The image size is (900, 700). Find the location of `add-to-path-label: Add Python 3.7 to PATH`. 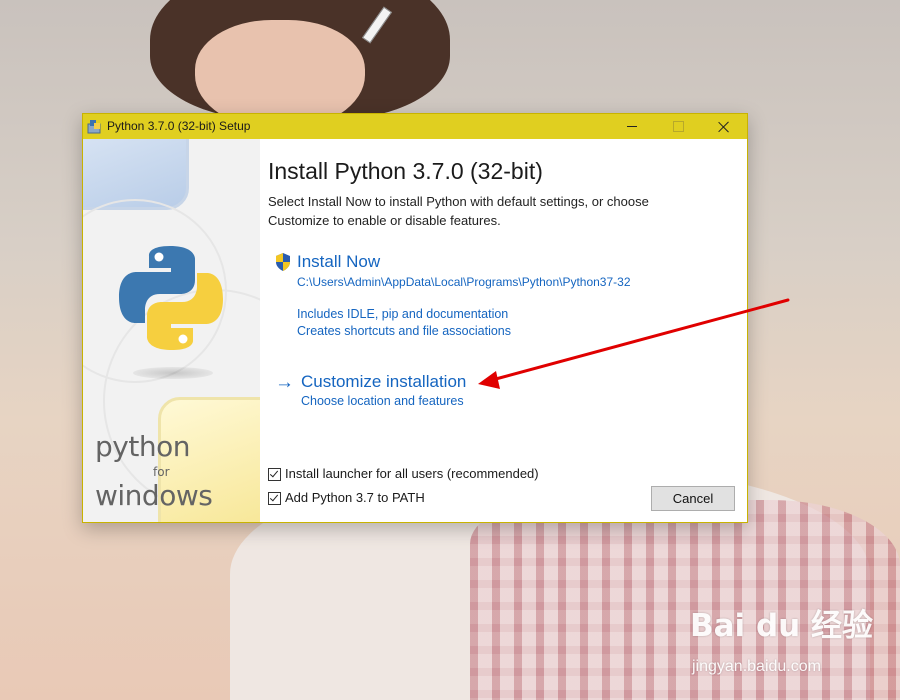

add-to-path-label: Add Python 3.7 to PATH is located at coordinates (355, 497).